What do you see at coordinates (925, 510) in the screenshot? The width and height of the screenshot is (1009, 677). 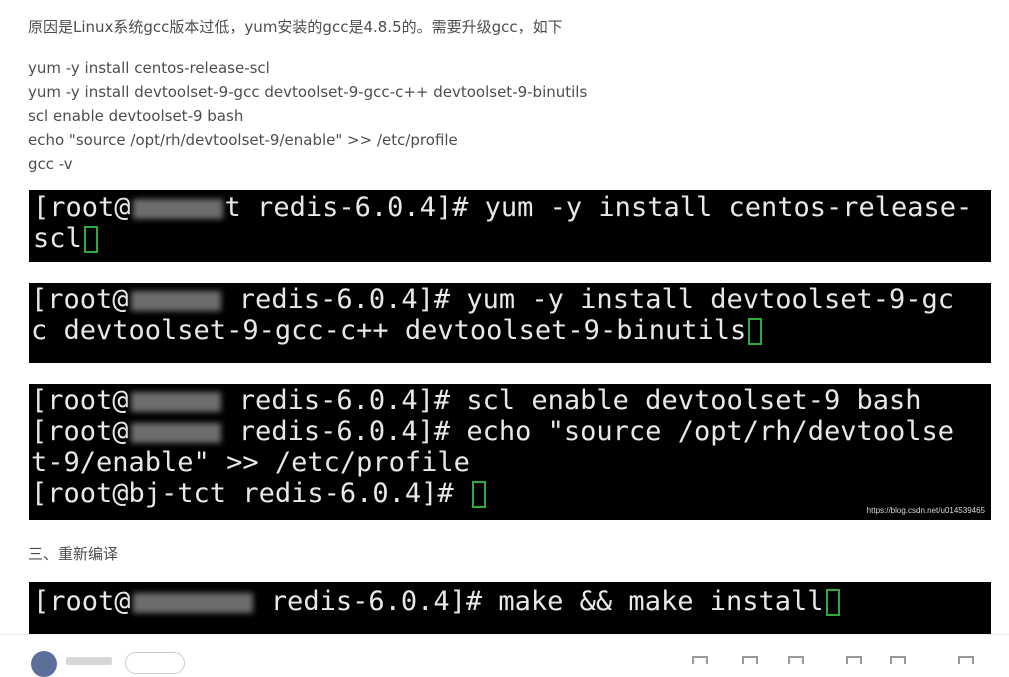 I see `watermark: https://blog.csdn.net/u014539465` at bounding box center [925, 510].